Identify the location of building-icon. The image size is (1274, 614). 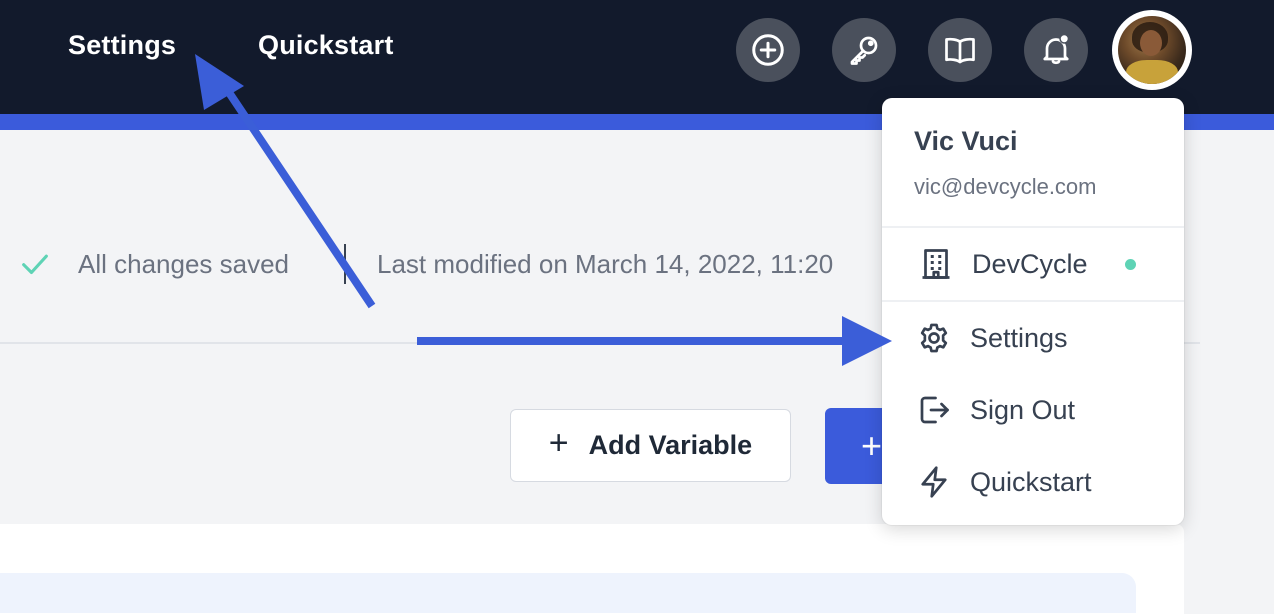
(936, 264).